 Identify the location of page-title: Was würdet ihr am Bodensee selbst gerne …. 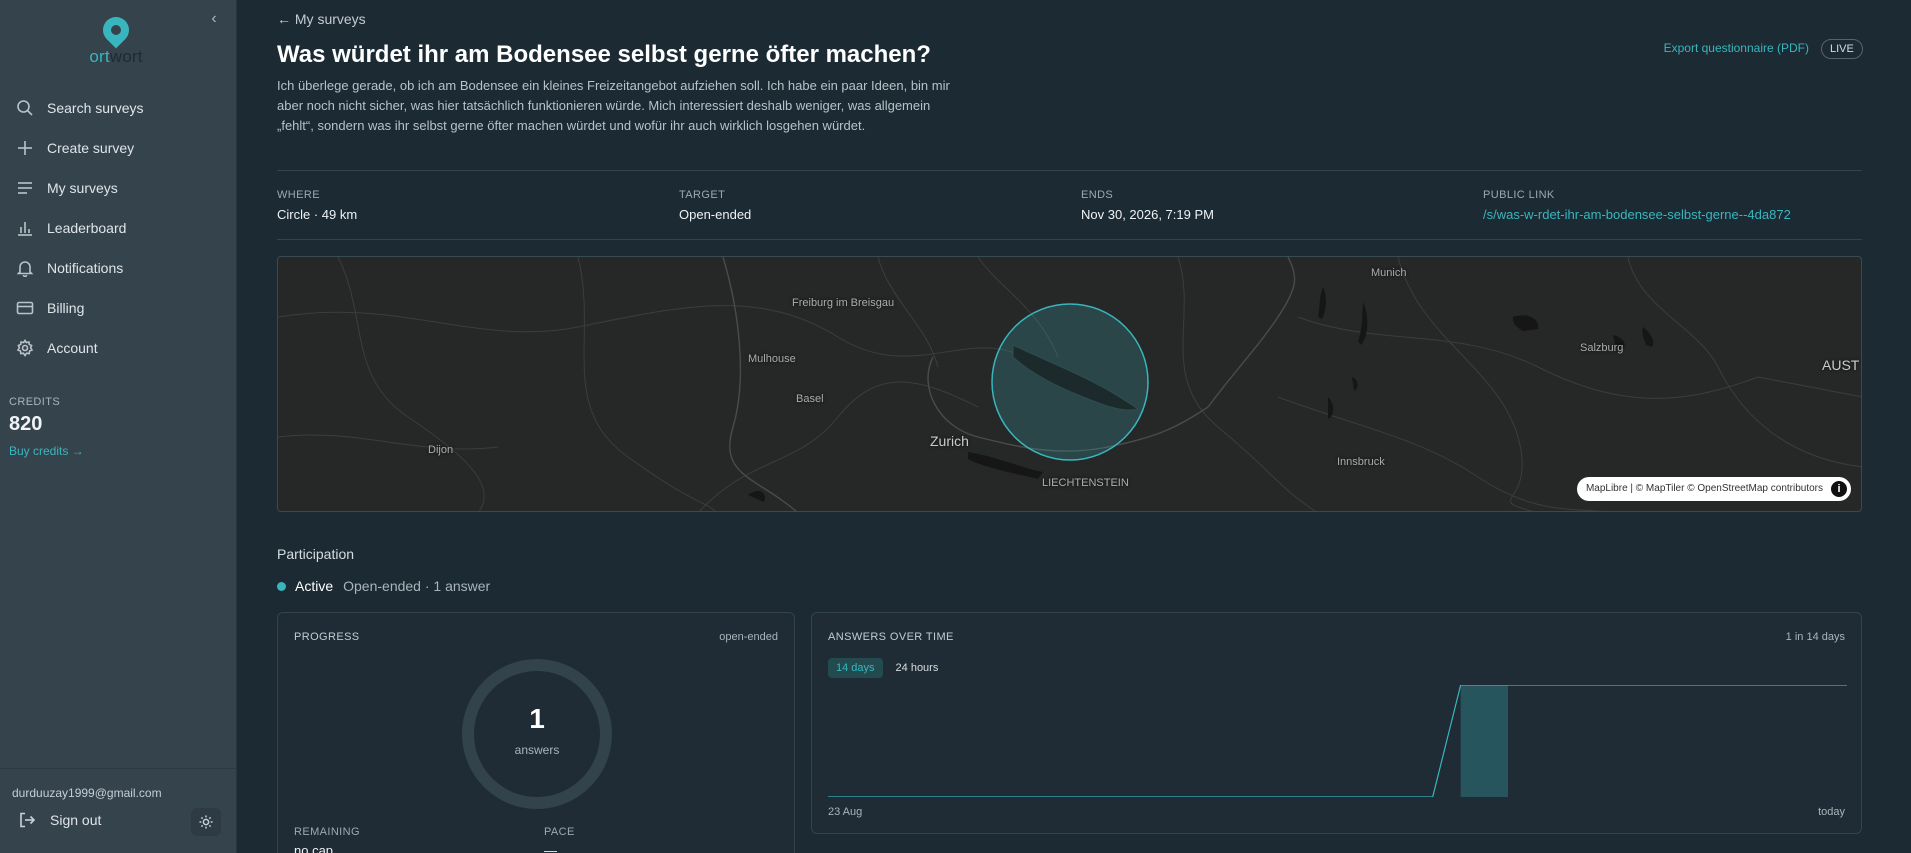
(604, 54).